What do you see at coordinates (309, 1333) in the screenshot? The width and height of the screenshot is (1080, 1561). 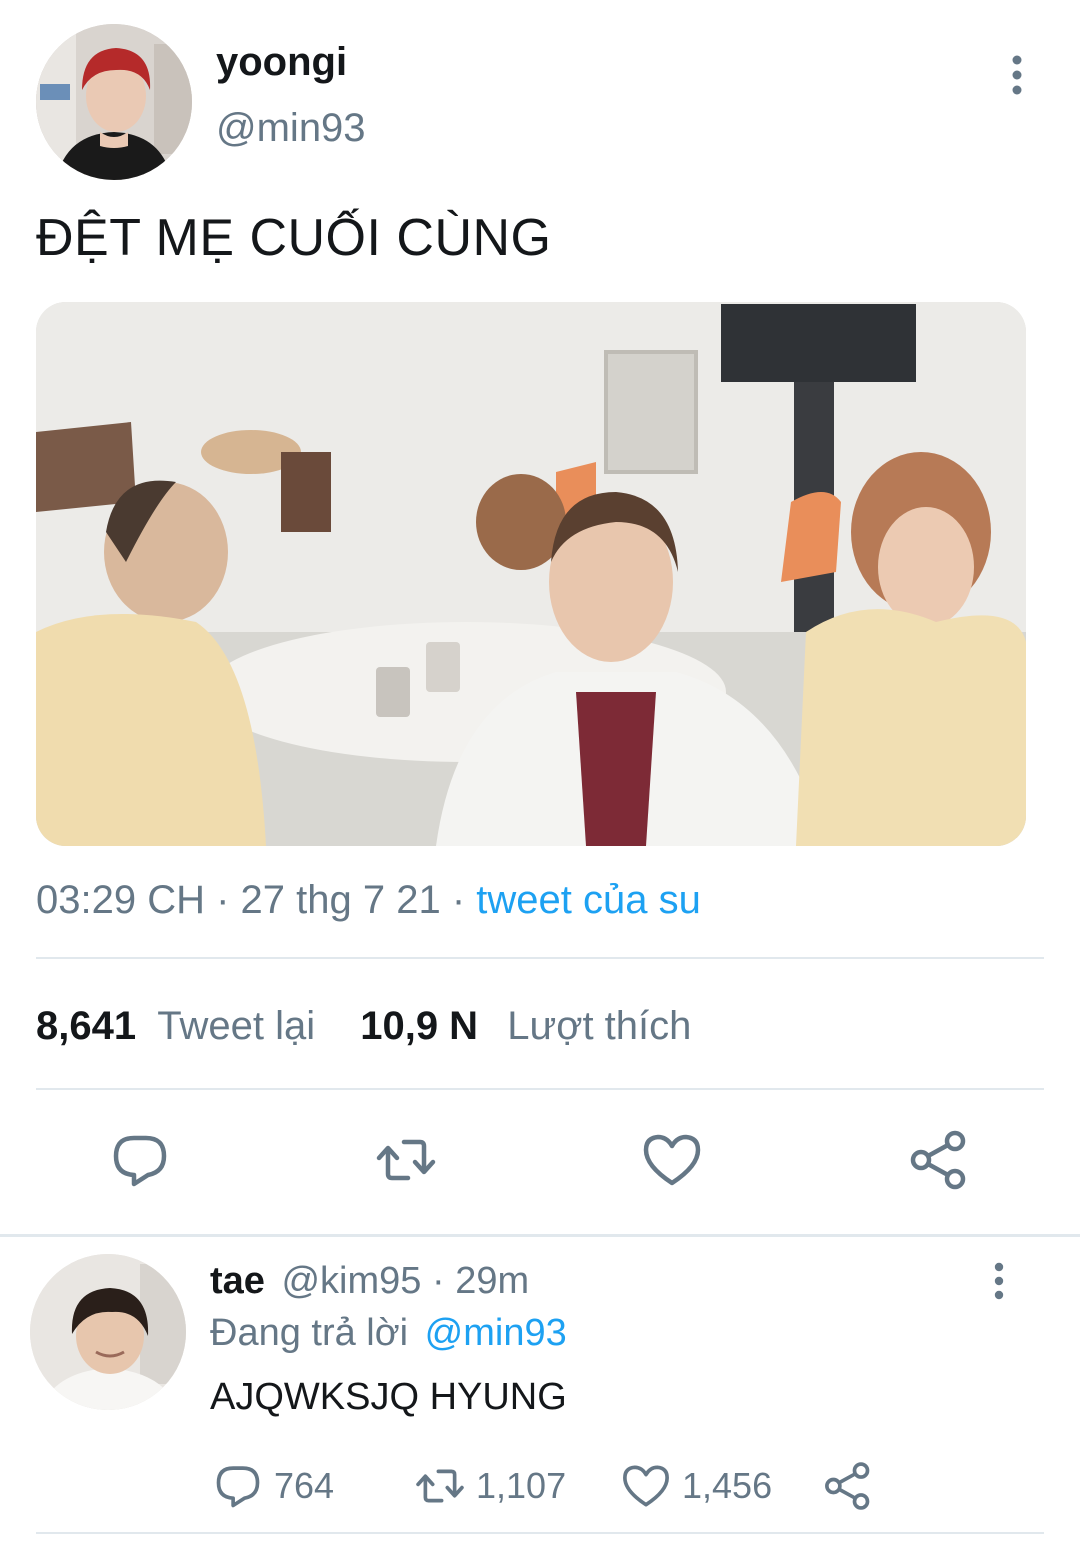 I see `replying-label: Đang trả lời` at bounding box center [309, 1333].